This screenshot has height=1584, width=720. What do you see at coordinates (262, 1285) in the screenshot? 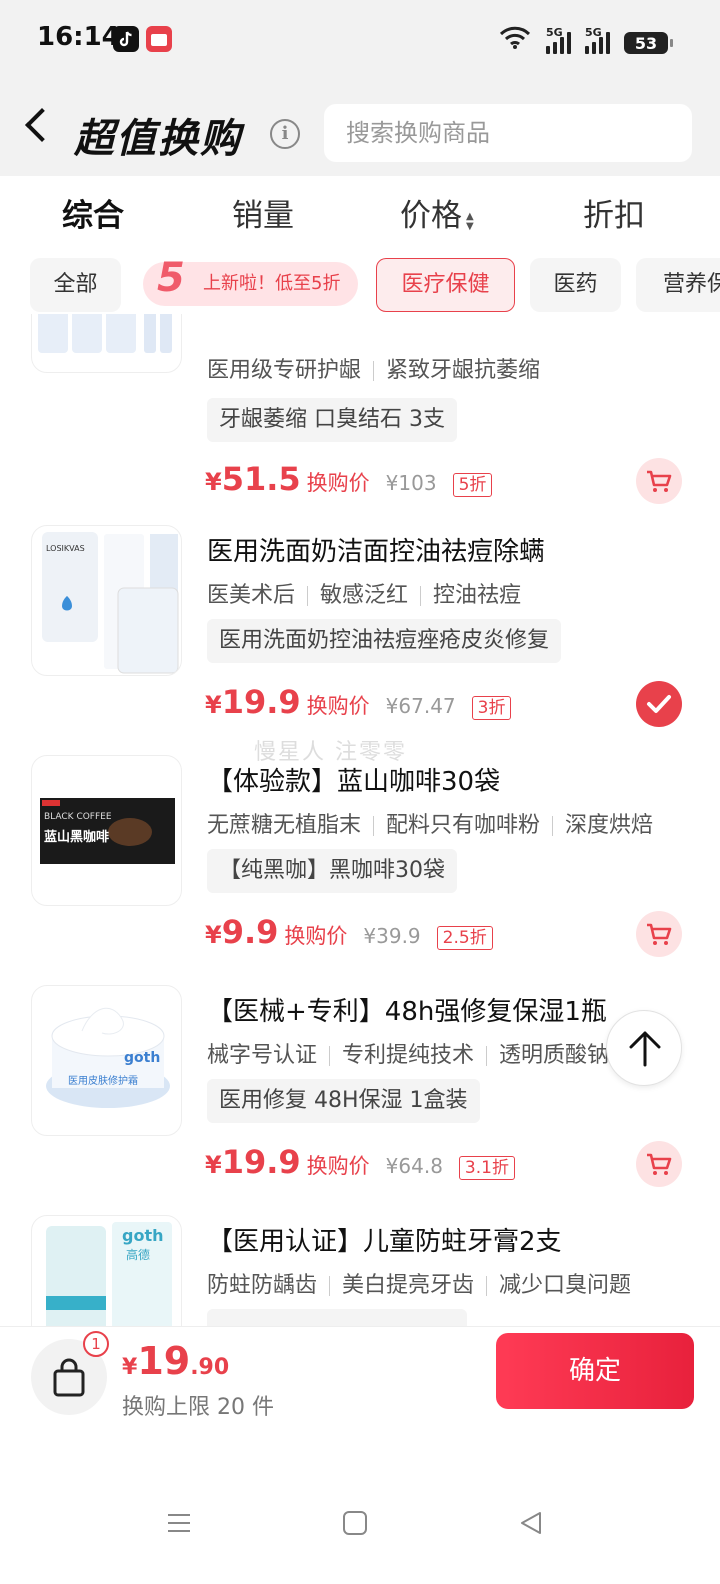
I see `product-tag: 防蛀防龋齿` at bounding box center [262, 1285].